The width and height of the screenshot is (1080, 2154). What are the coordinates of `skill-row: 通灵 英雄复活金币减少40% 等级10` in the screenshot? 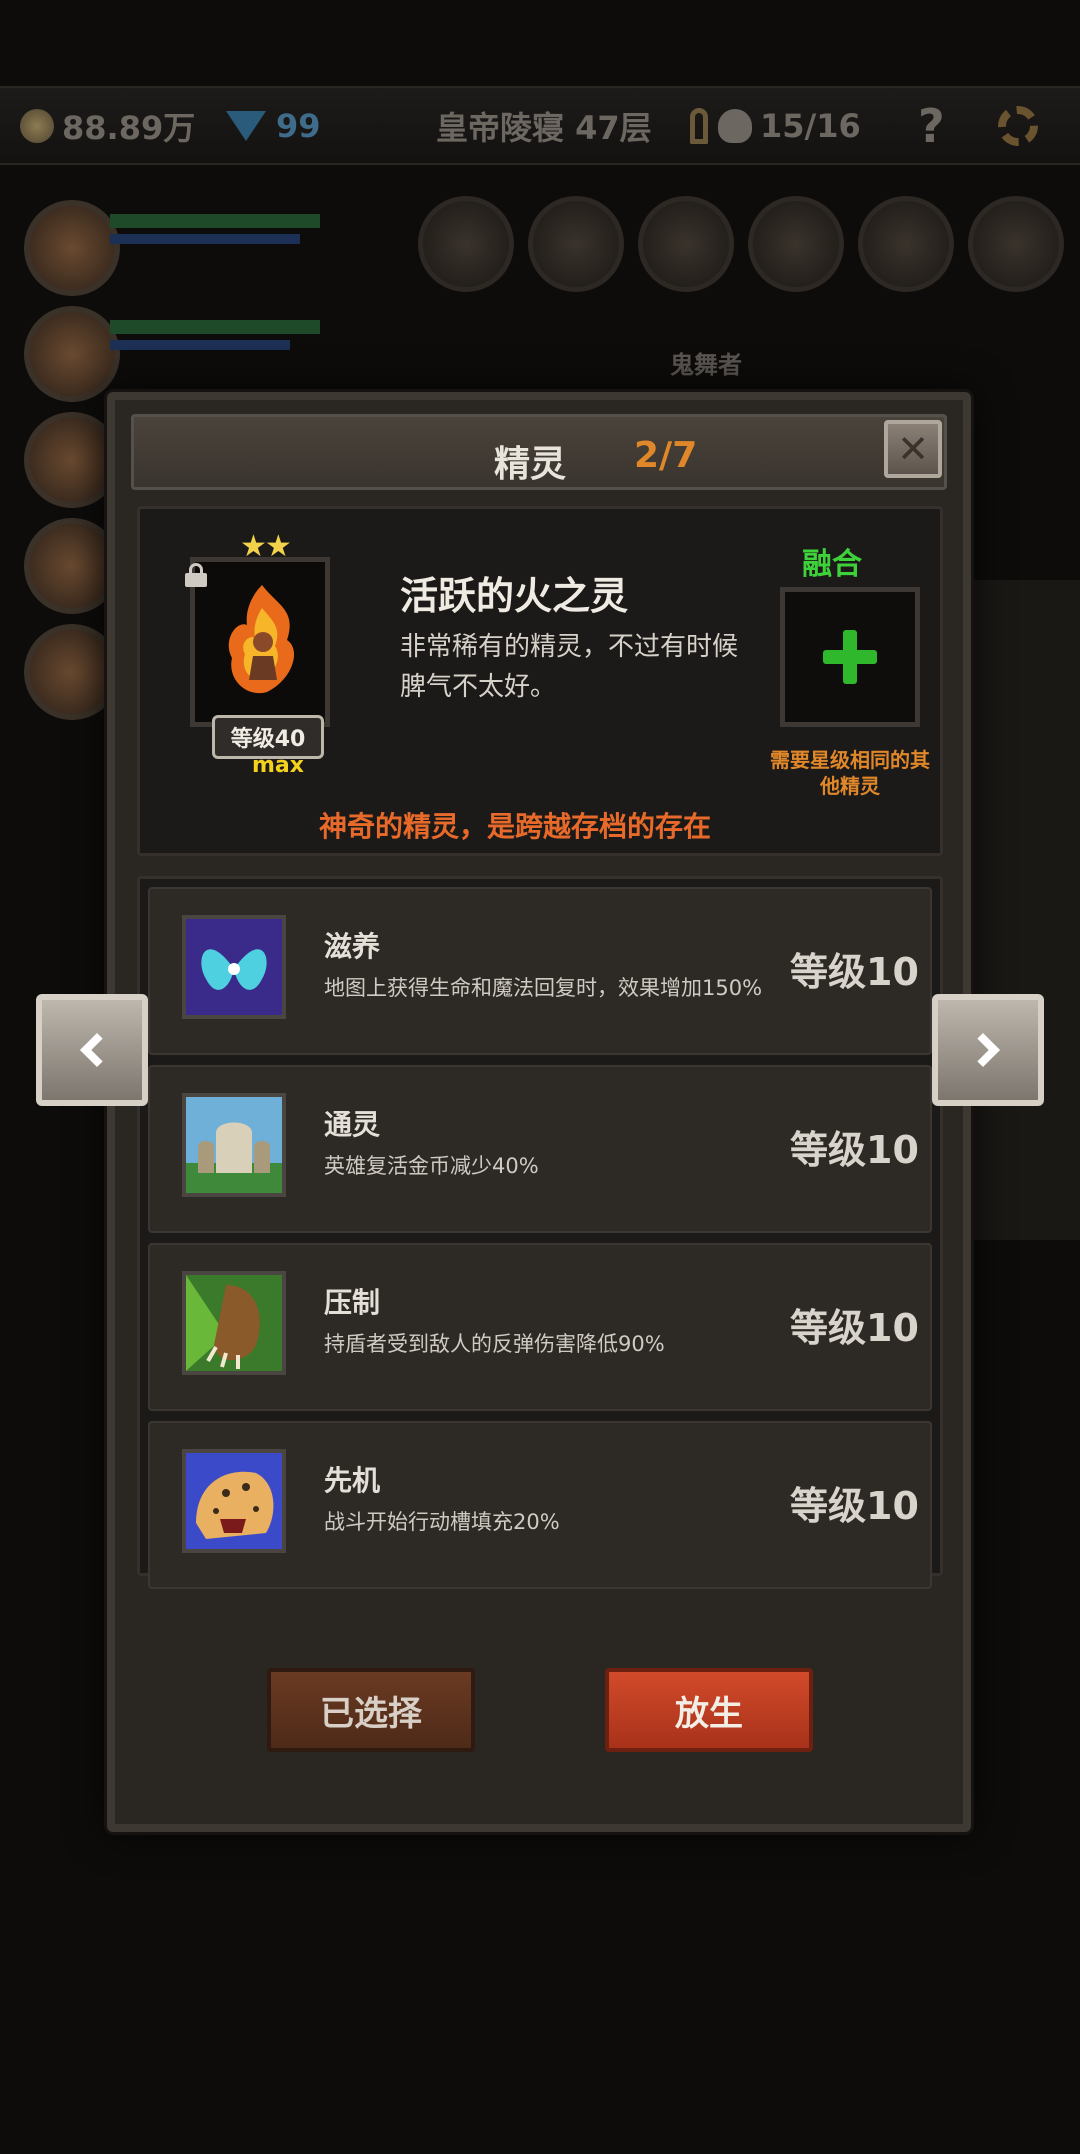 It's located at (540, 1149).